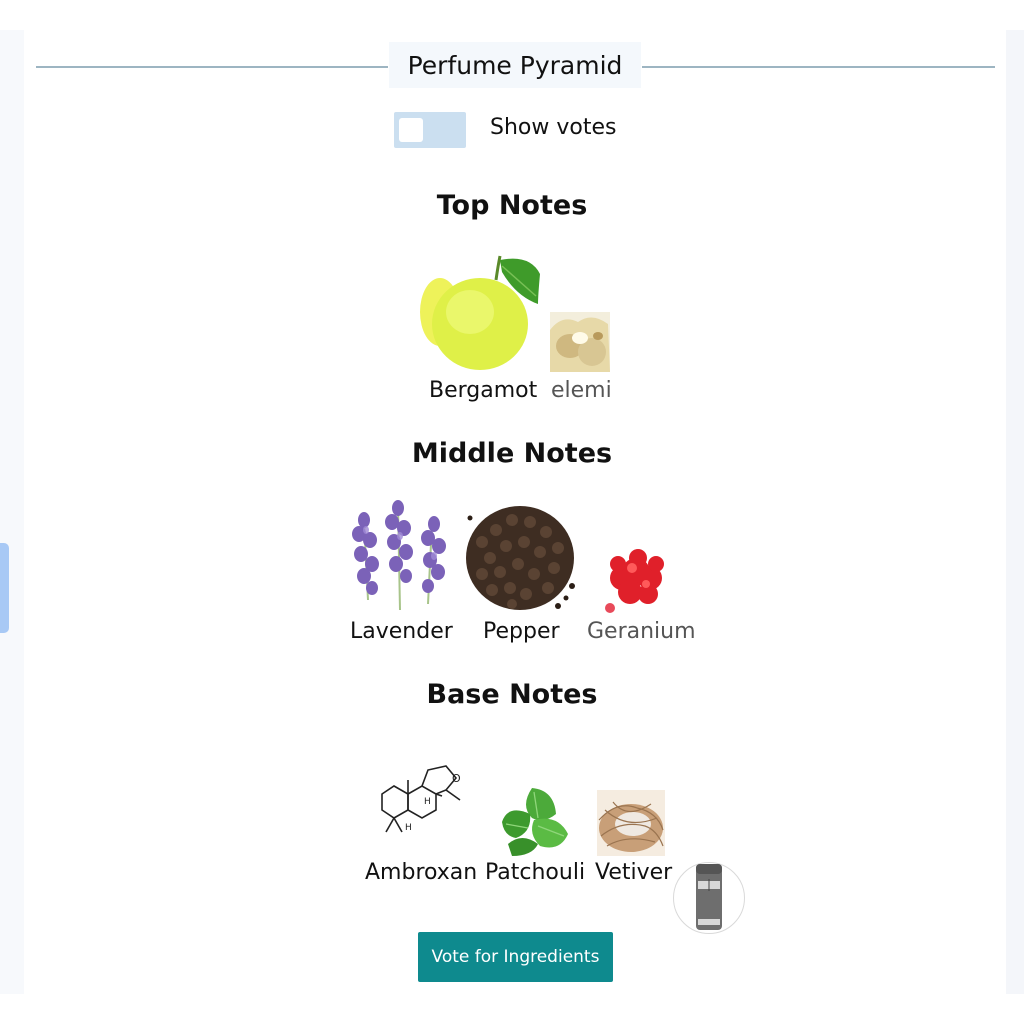  I want to click on perfume-bottle-button, so click(709, 898).